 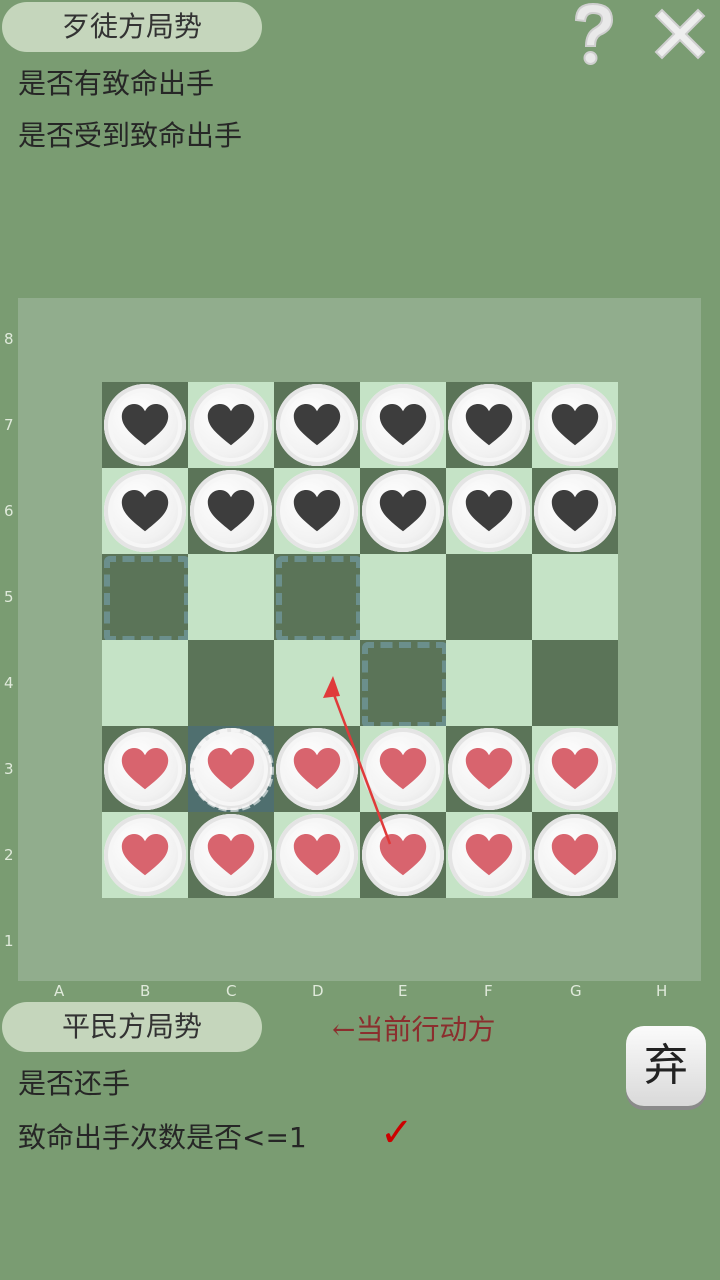 I want to click on player-piece-D3, so click(x=317, y=769).